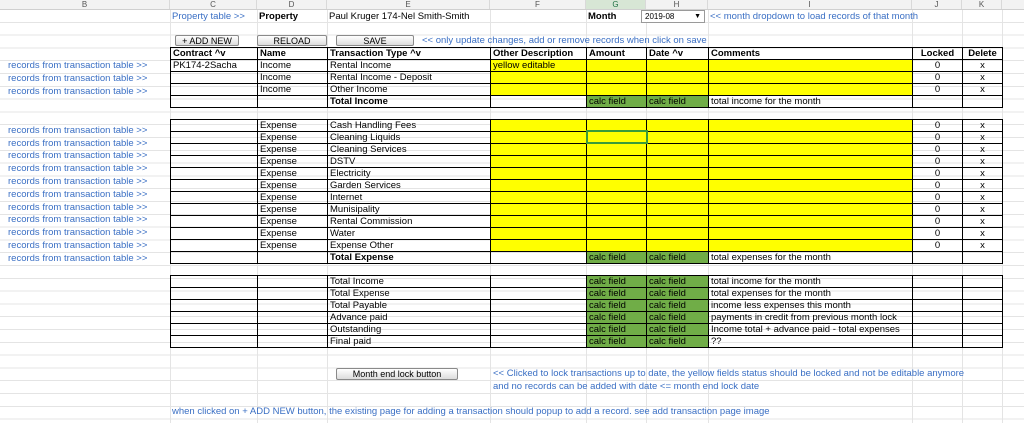  I want to click on column-header-h: H, so click(677, 4).